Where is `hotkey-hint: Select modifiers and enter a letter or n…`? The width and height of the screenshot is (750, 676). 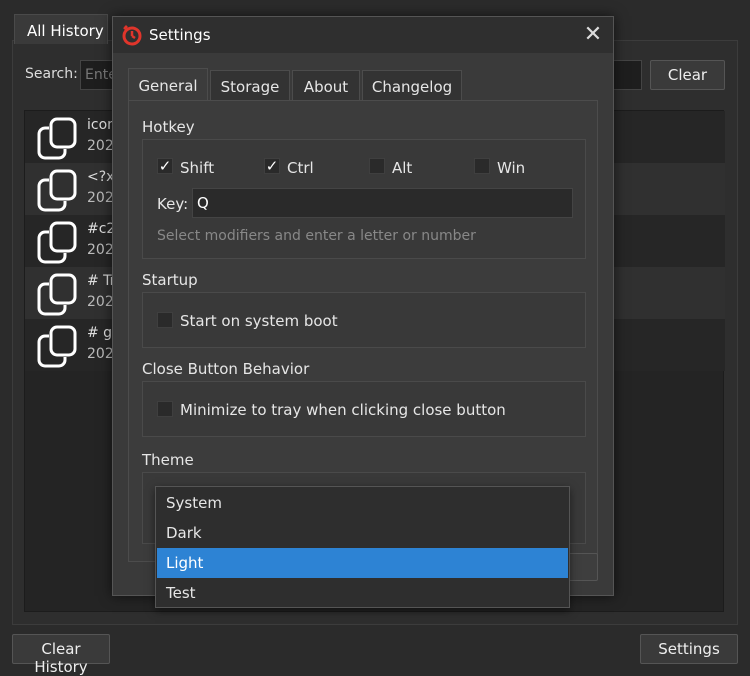
hotkey-hint: Select modifiers and enter a letter or n… is located at coordinates (316, 236).